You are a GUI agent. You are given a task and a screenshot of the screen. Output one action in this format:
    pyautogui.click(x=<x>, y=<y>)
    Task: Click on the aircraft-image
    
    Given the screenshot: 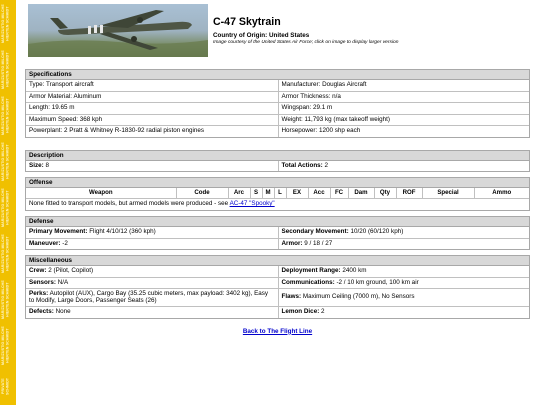 What is the action you would take?
    pyautogui.click(x=118, y=30)
    